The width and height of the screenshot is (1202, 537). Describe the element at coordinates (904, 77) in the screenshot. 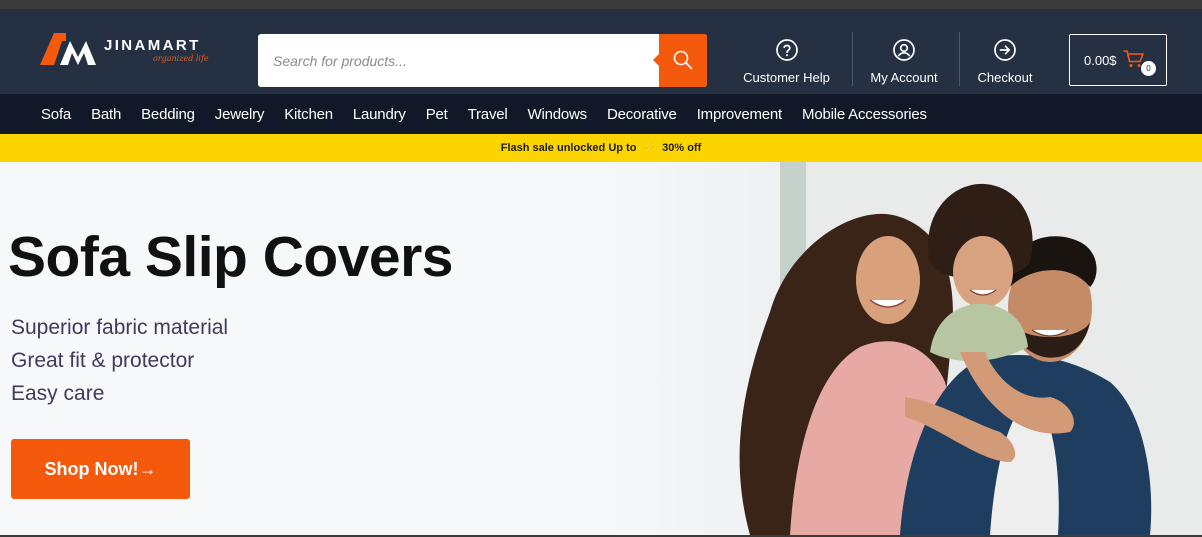

I see `my-account-label: My Account` at that location.